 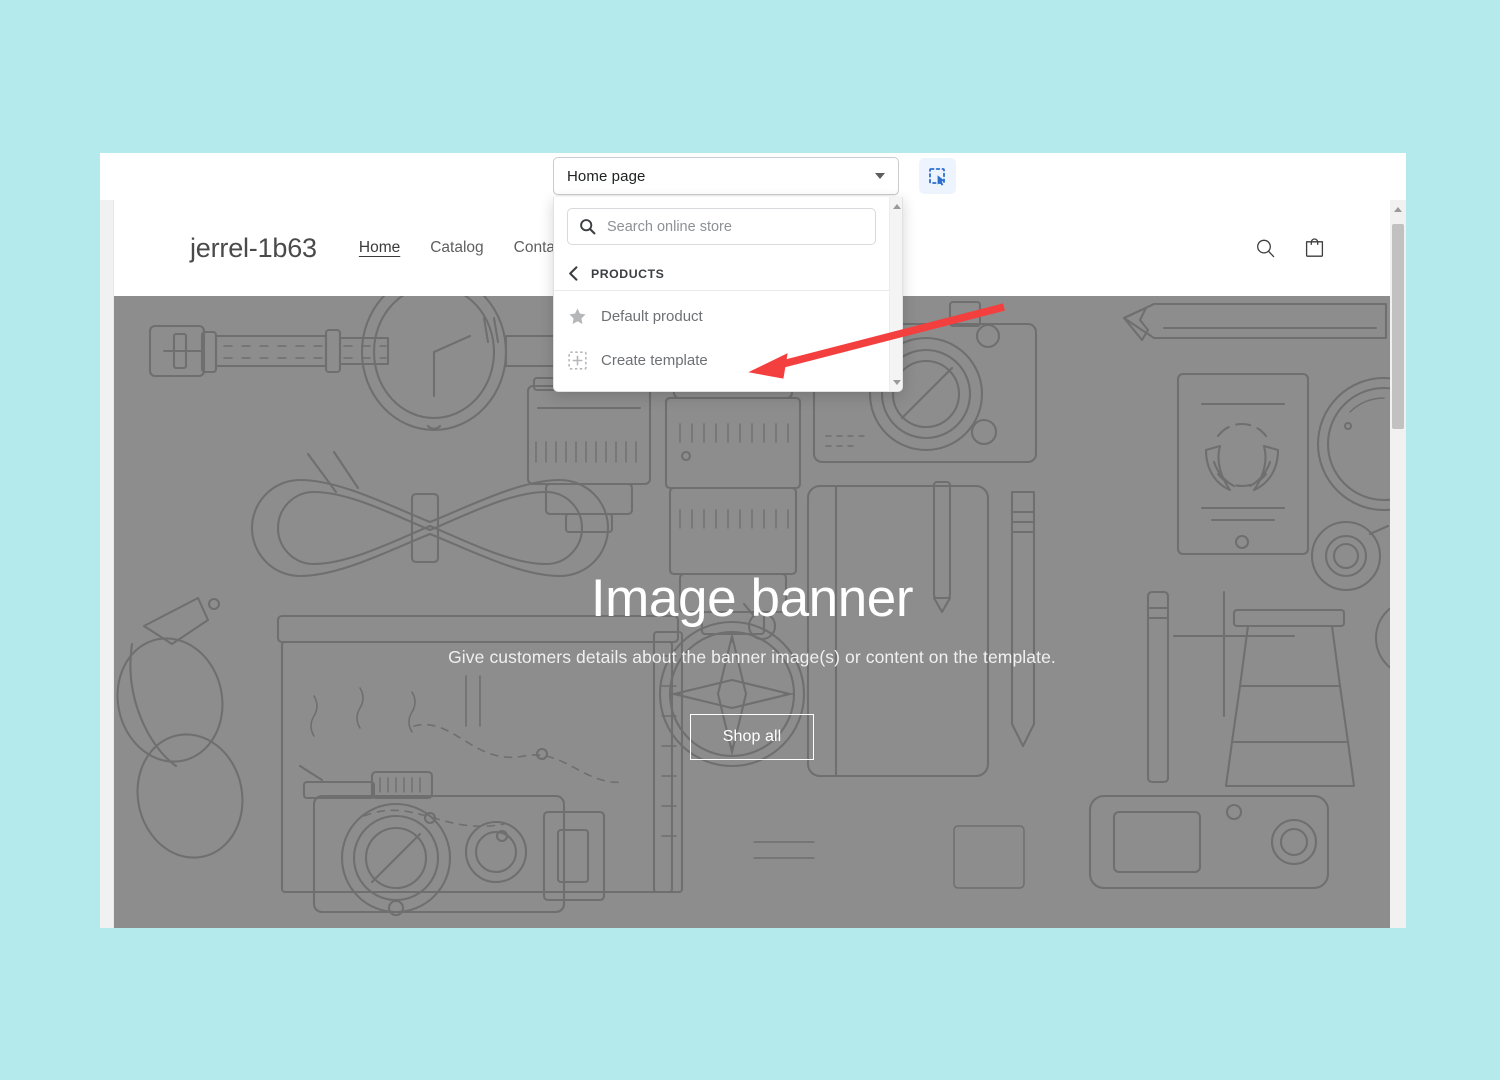 I want to click on search-icon-button, so click(x=1265, y=248).